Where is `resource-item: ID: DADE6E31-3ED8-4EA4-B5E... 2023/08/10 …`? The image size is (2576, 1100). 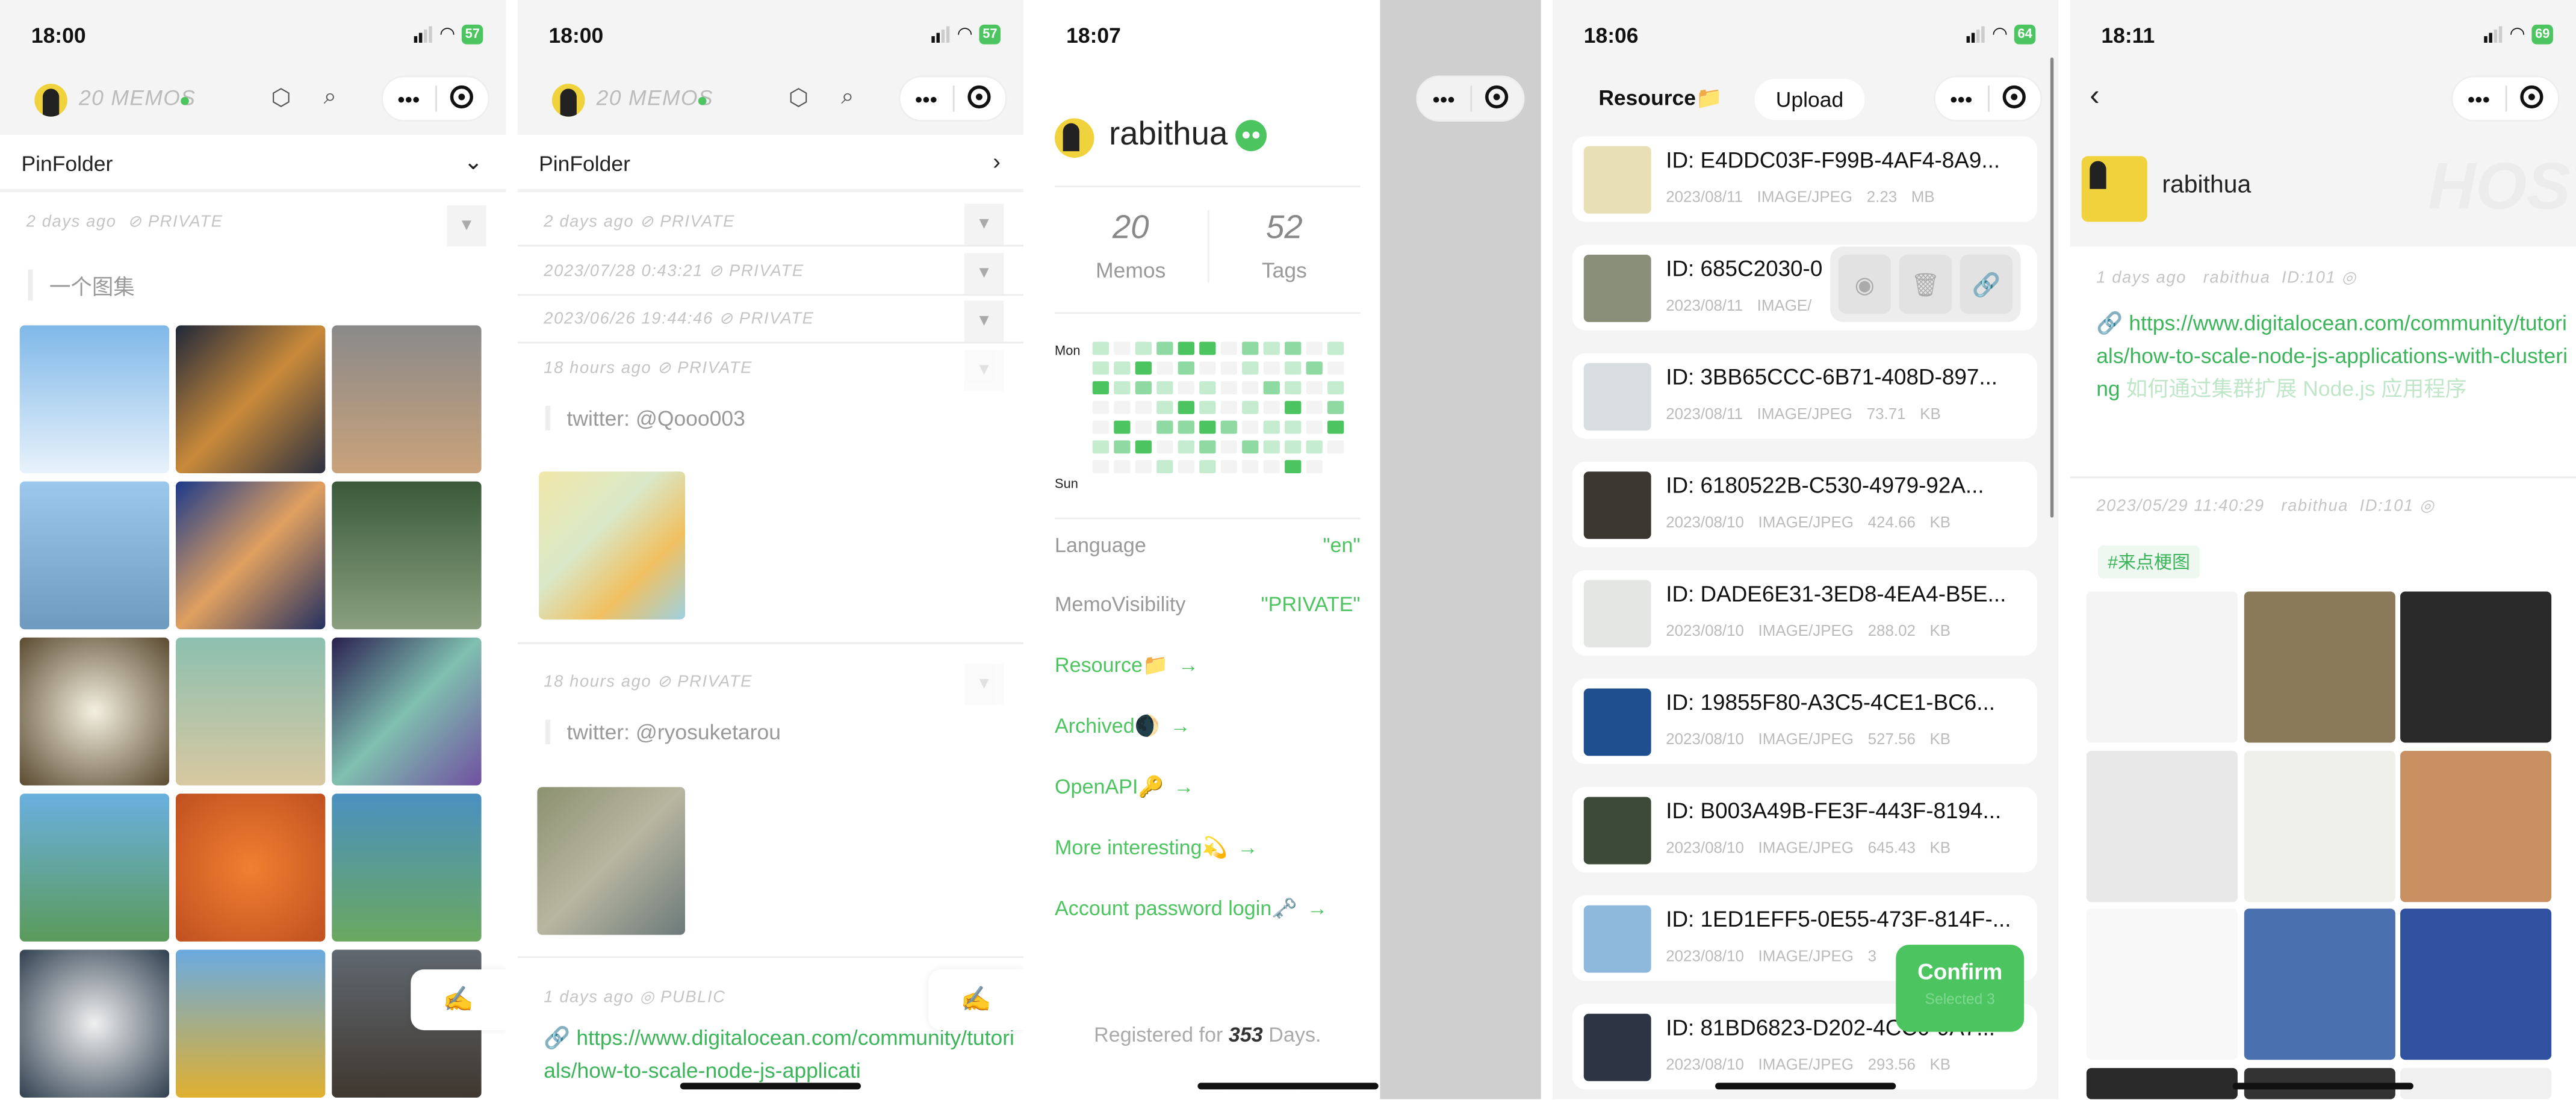
resource-item: ID: DADE6E31-3ED8-4EA4-B5E... 2023/08/10 … is located at coordinates (1804, 613).